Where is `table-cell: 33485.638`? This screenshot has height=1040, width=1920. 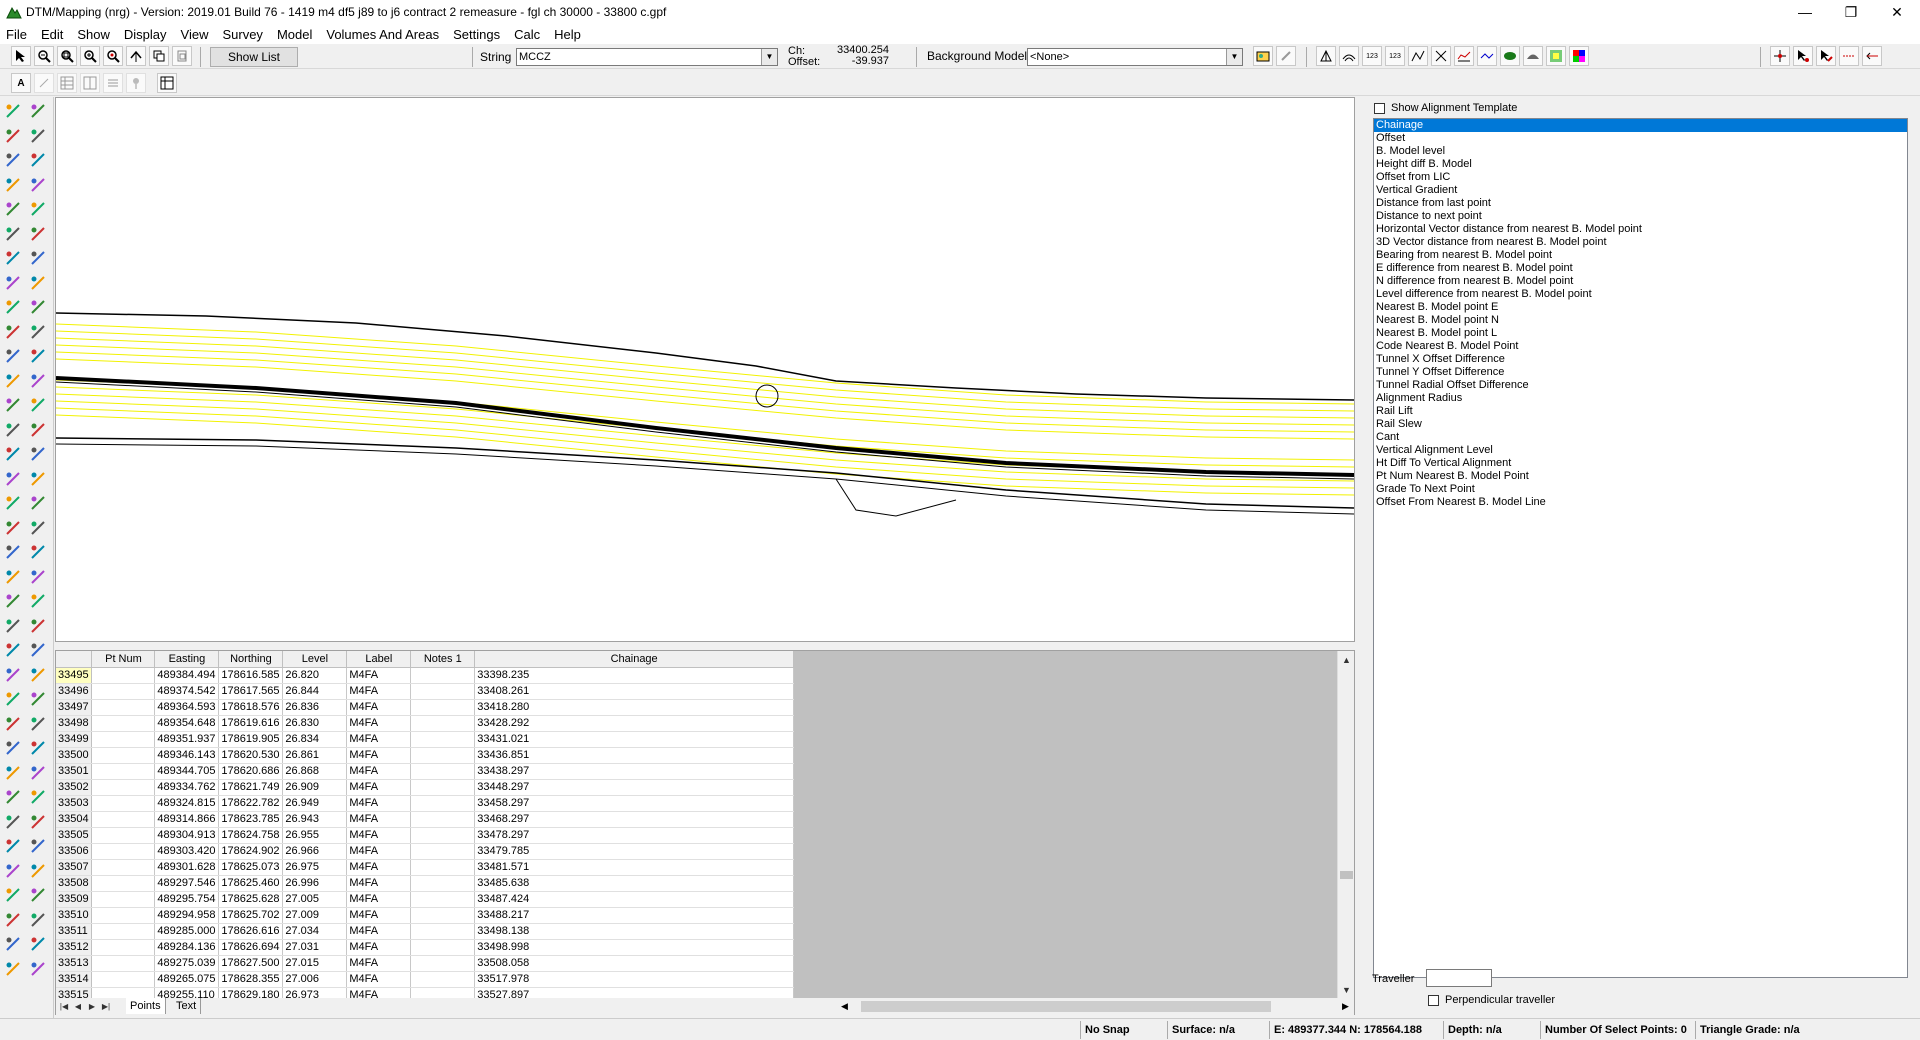 table-cell: 33485.638 is located at coordinates (634, 883).